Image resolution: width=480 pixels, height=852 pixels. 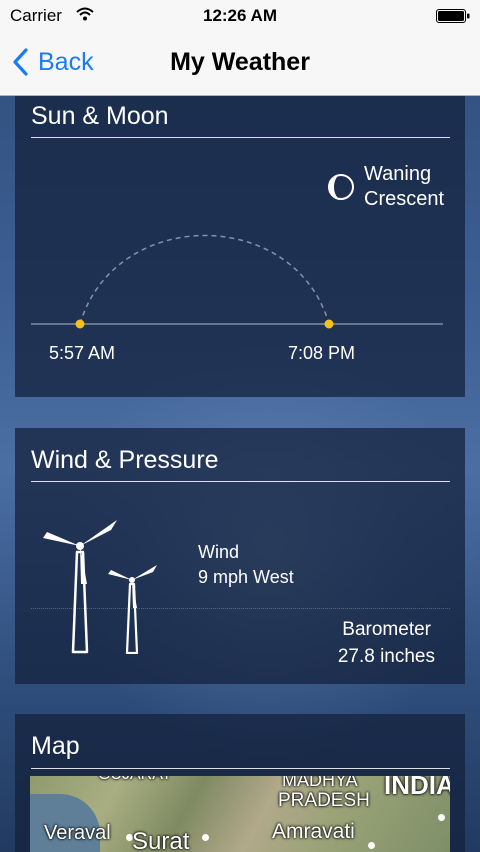 I want to click on barometer-label: Barometer, so click(x=386, y=629).